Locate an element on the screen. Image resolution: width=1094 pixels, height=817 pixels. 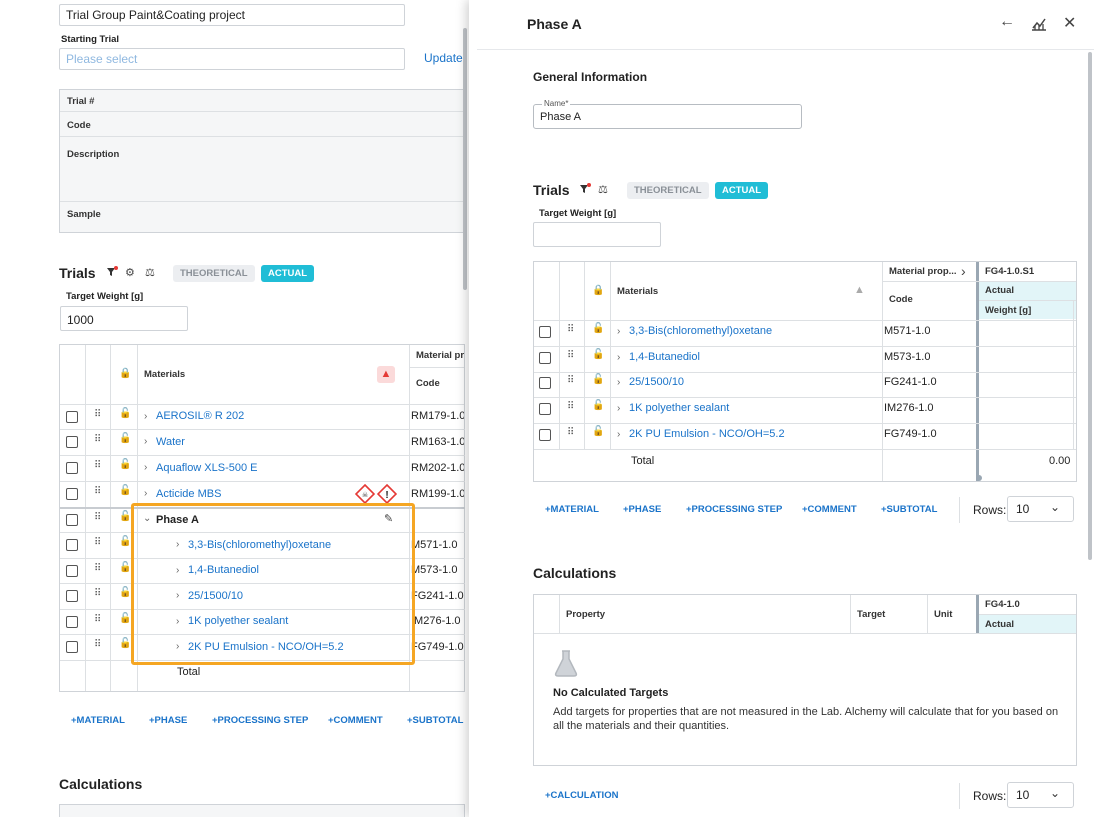
material-link: AEROSIL® R 202 is located at coordinates (200, 416).